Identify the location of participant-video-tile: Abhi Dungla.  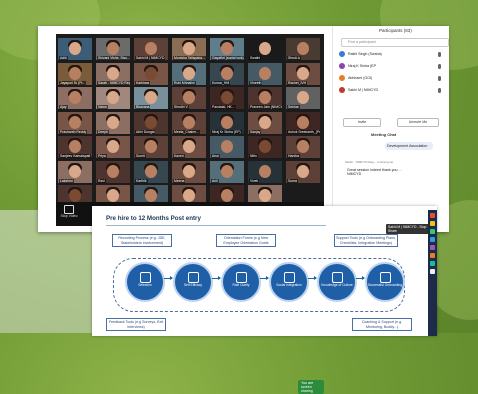
(151, 122).